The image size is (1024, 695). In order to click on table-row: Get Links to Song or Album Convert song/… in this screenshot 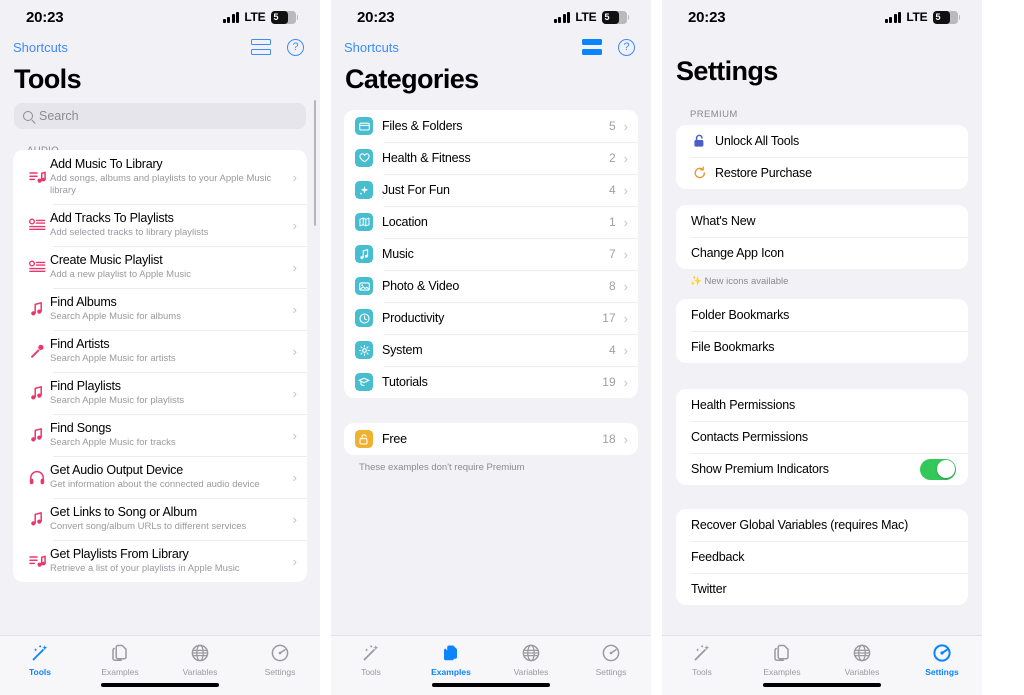, I will do `click(160, 519)`.